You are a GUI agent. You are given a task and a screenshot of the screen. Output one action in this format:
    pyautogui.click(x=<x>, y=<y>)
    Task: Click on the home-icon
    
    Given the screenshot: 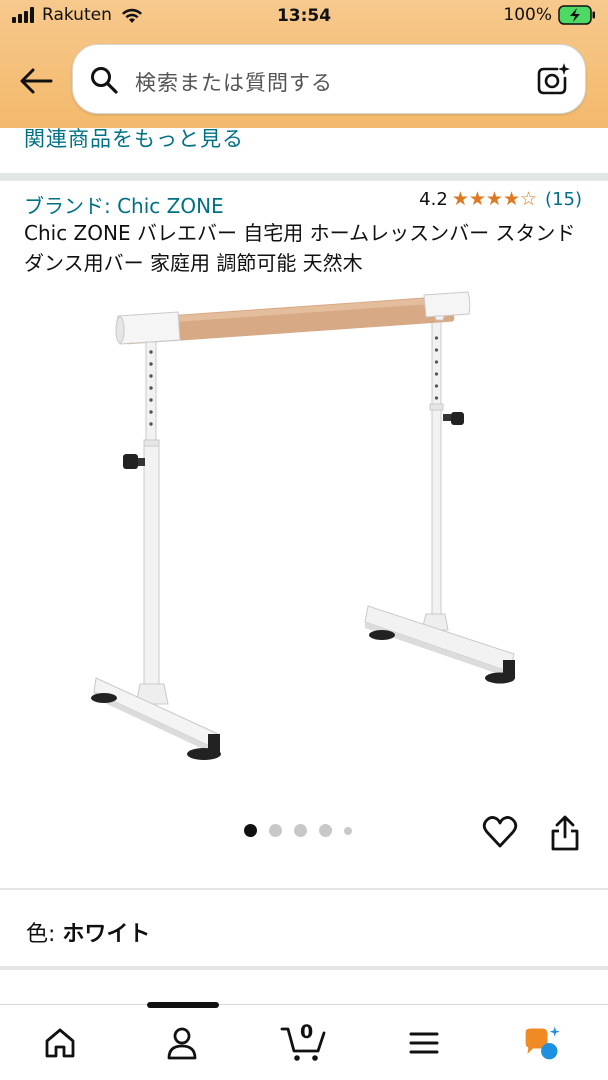 What is the action you would take?
    pyautogui.click(x=60, y=1043)
    